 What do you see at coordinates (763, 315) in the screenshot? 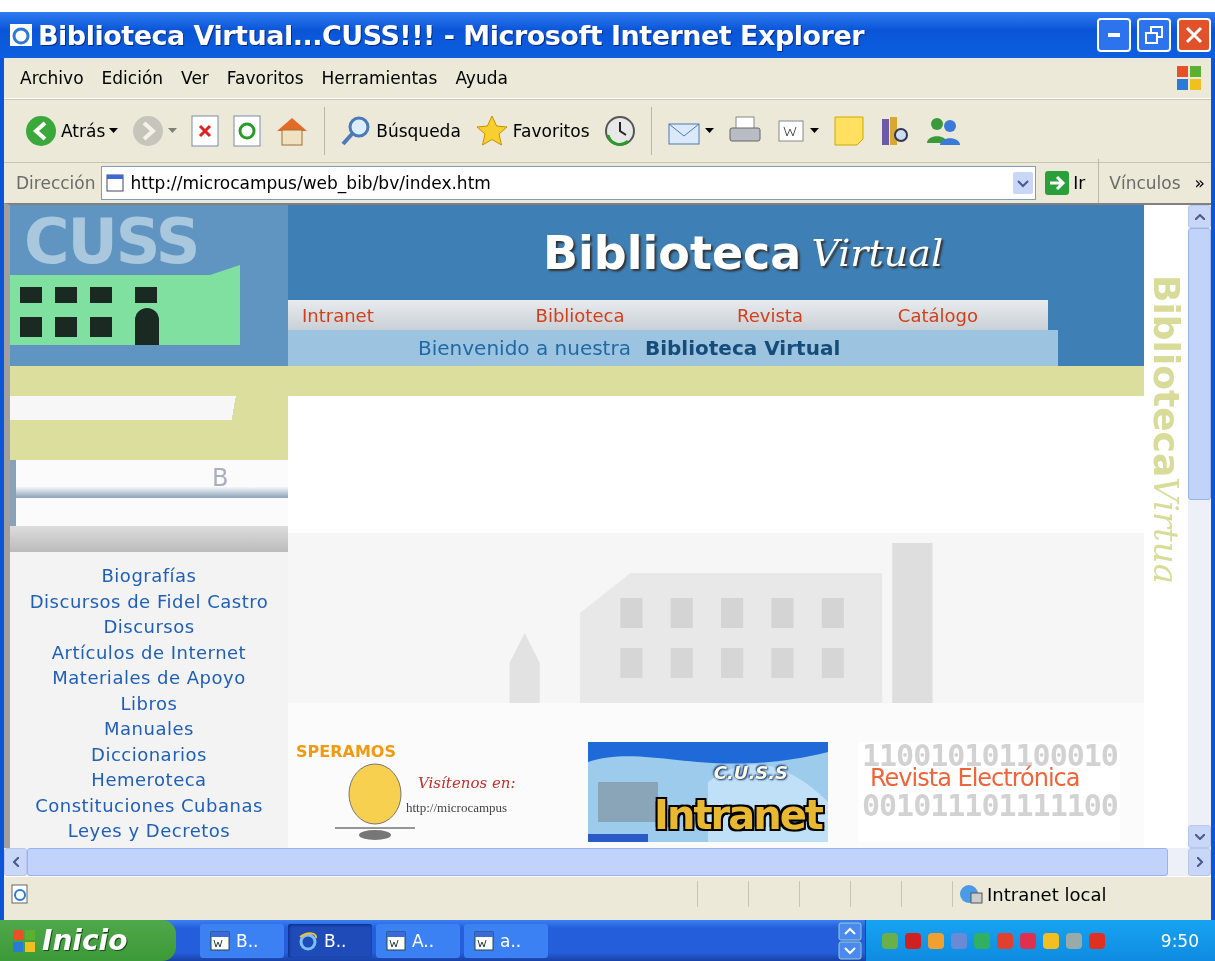
I see `nav-link: Revista` at bounding box center [763, 315].